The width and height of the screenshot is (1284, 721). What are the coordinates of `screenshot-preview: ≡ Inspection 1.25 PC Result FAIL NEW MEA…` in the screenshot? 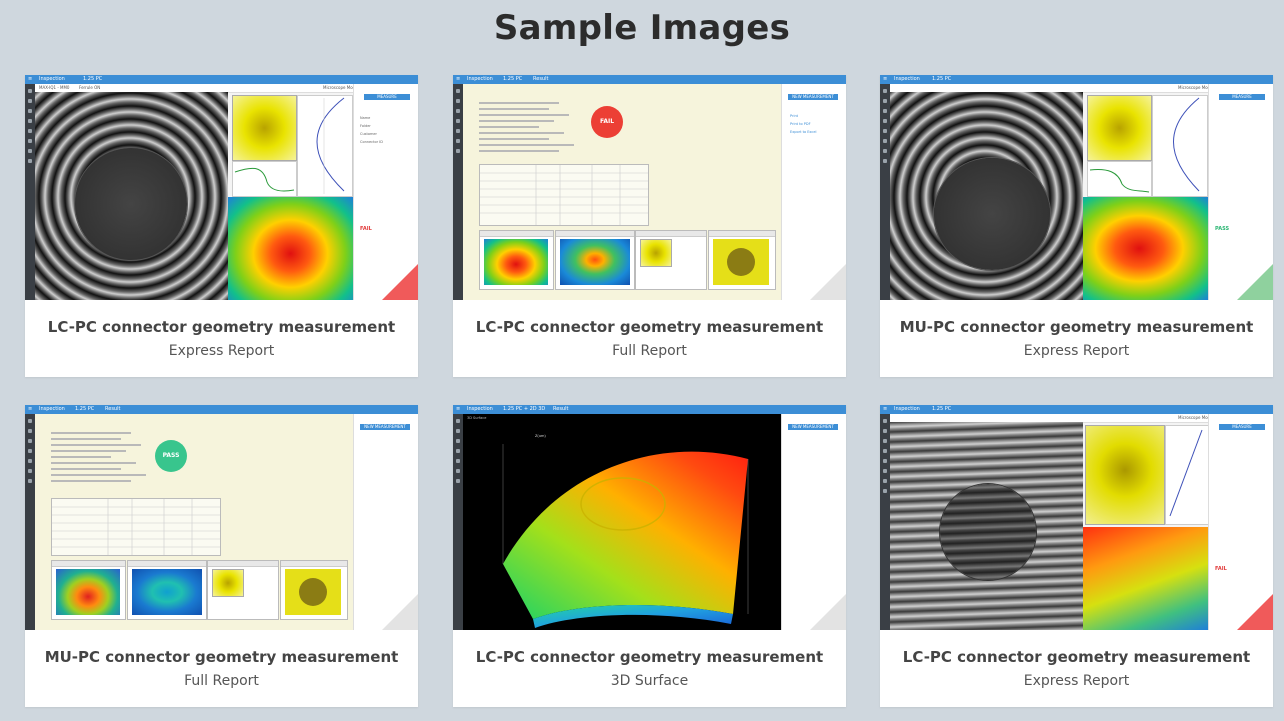 It's located at (649, 187).